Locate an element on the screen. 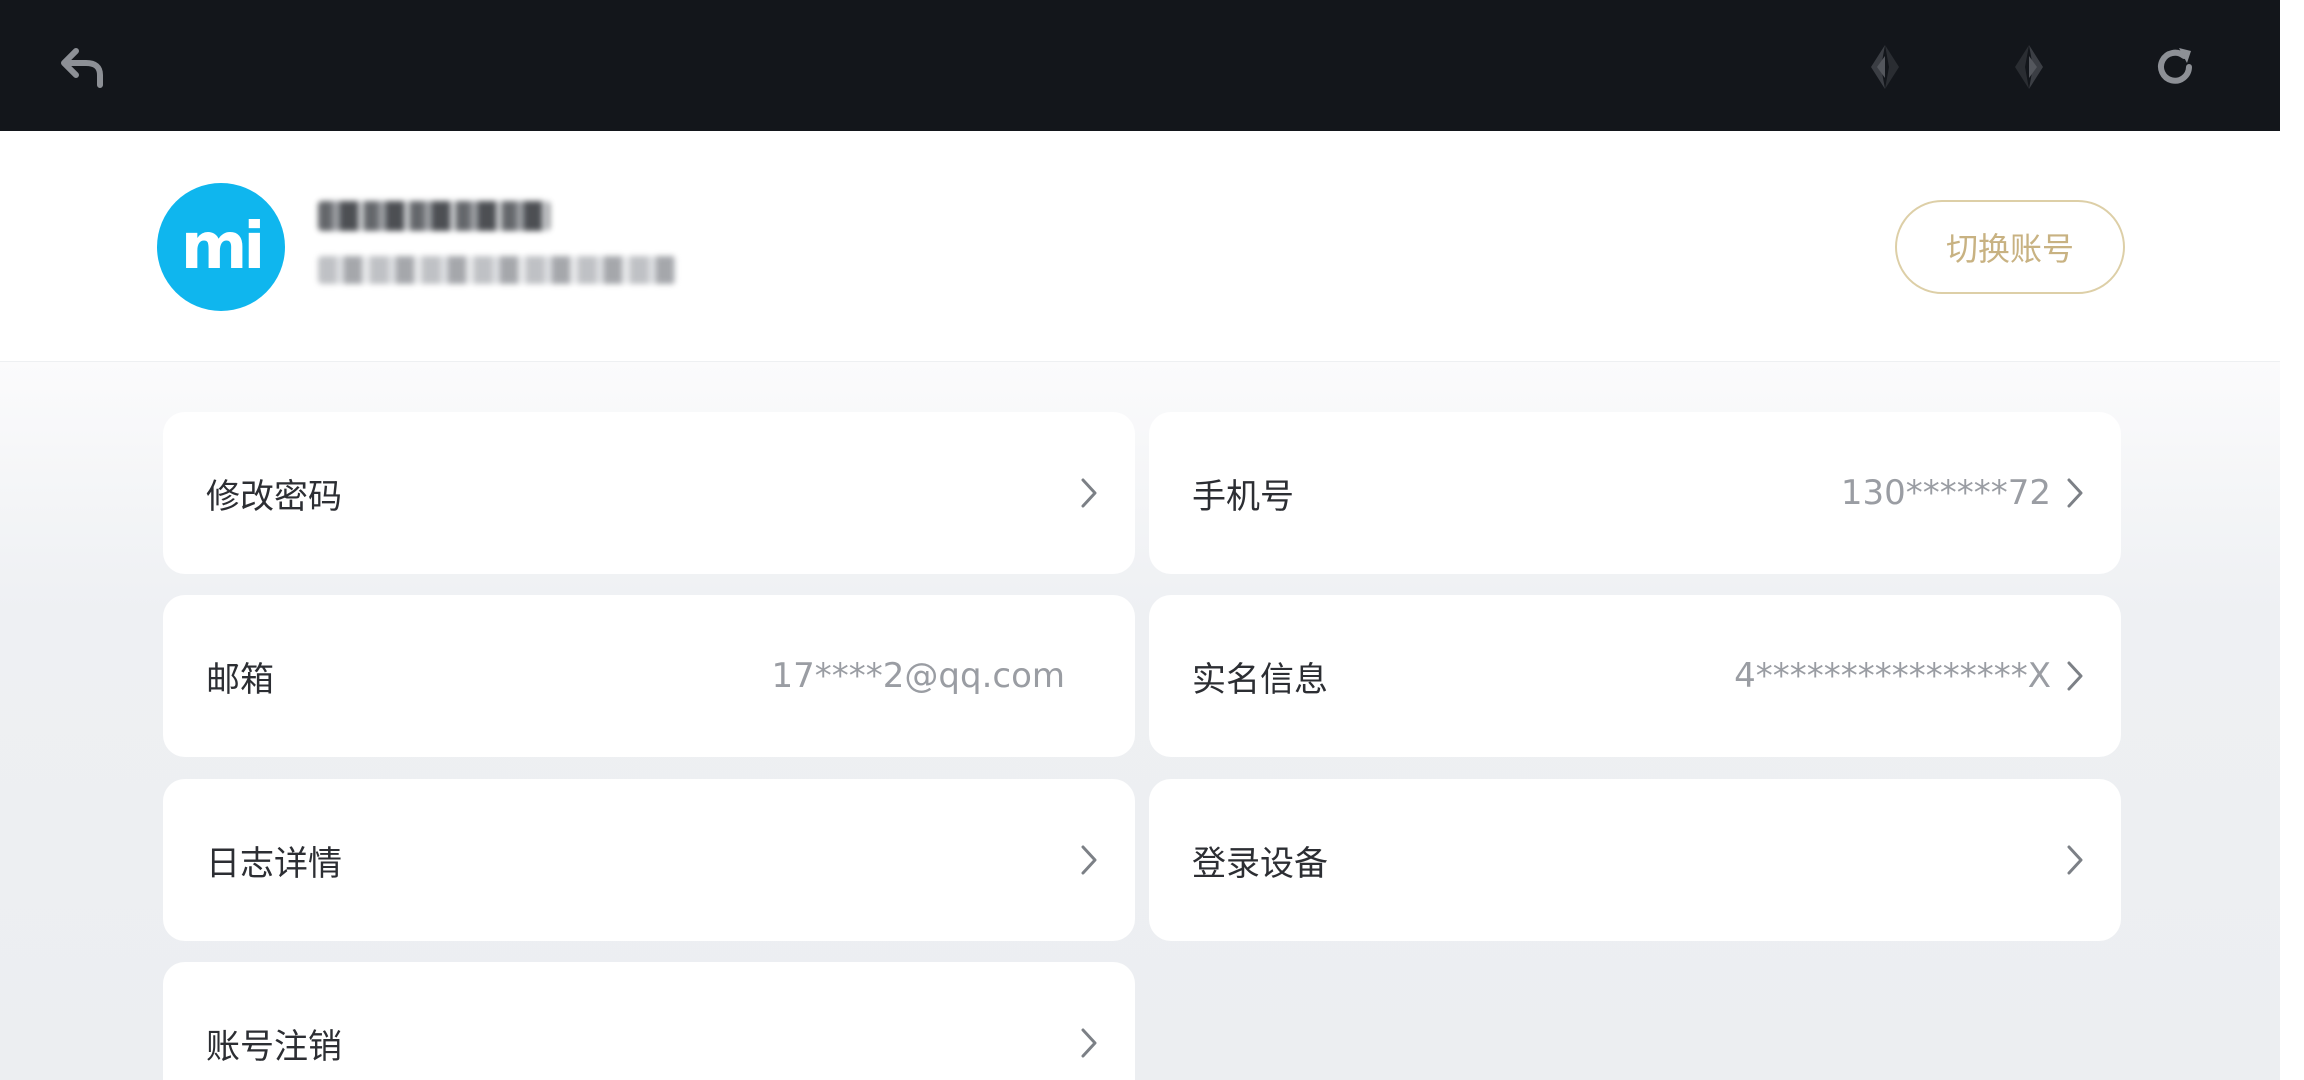 This screenshot has width=2304, height=1080. account-id-redacted is located at coordinates (497, 270).